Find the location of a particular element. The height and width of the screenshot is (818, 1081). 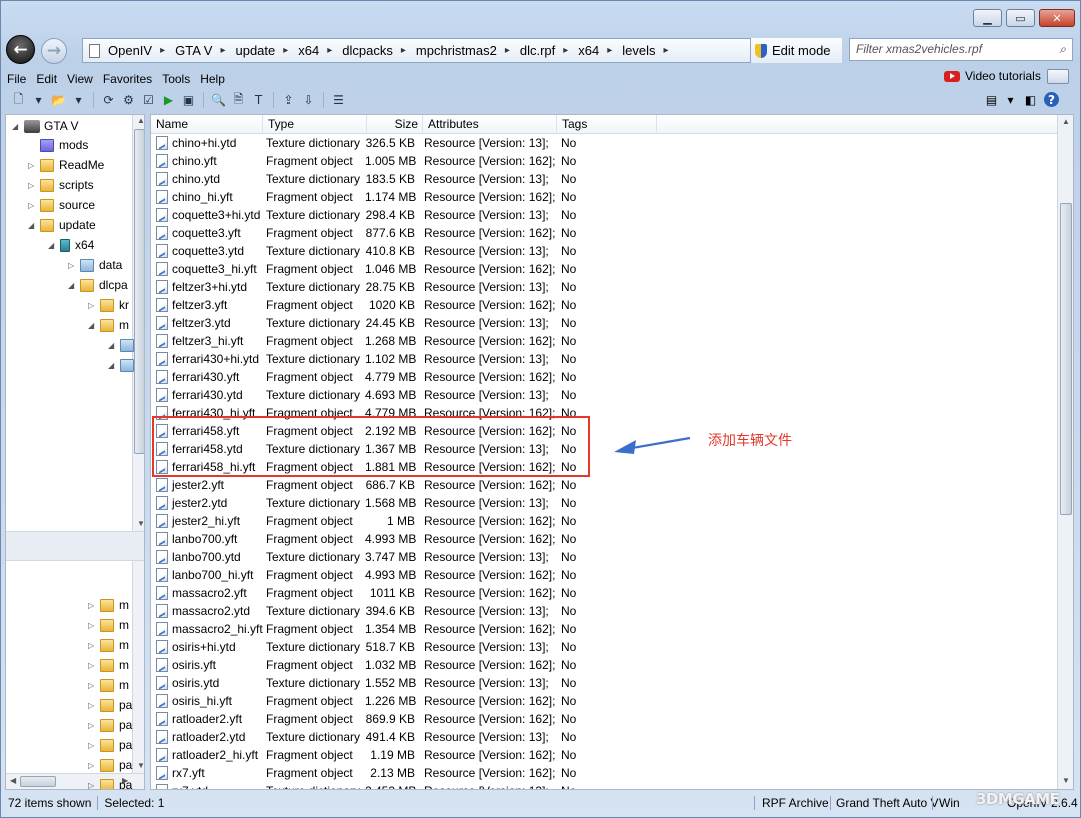

preview-pane-icon: ◧ is located at coordinates (1030, 99).